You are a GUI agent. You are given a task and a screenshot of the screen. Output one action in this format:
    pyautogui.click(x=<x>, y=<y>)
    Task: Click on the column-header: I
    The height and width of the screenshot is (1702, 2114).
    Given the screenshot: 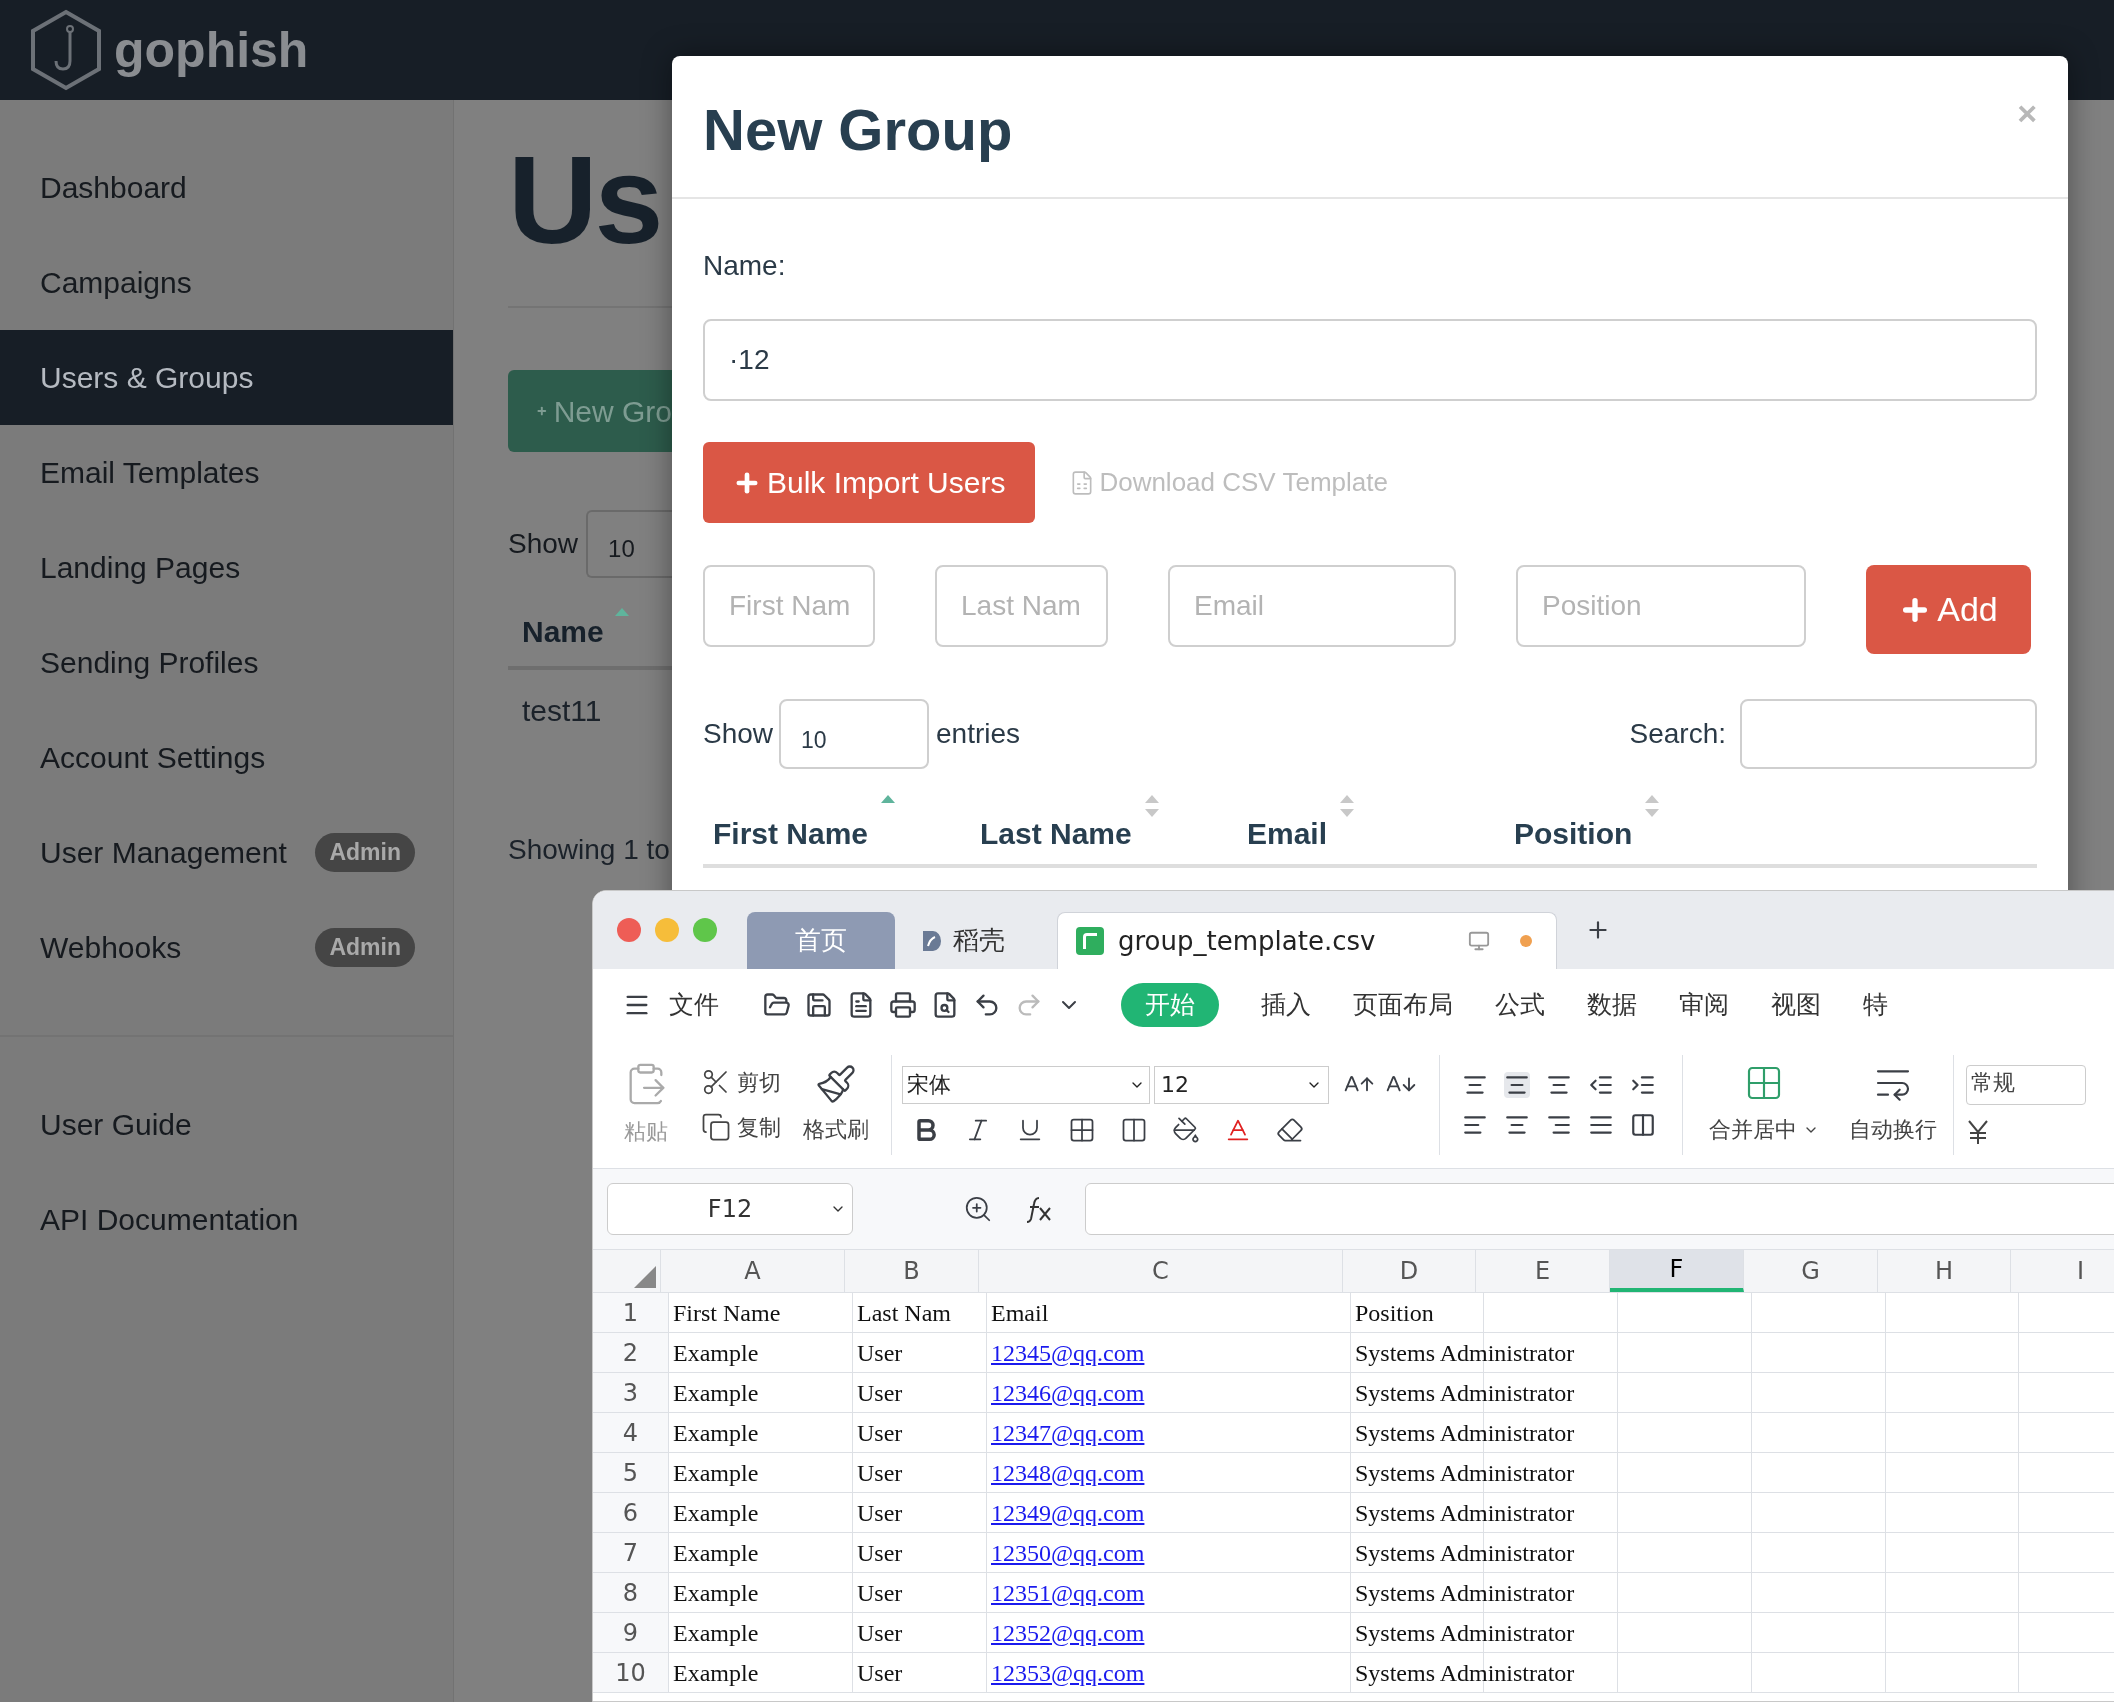 What is the action you would take?
    pyautogui.click(x=2062, y=1271)
    